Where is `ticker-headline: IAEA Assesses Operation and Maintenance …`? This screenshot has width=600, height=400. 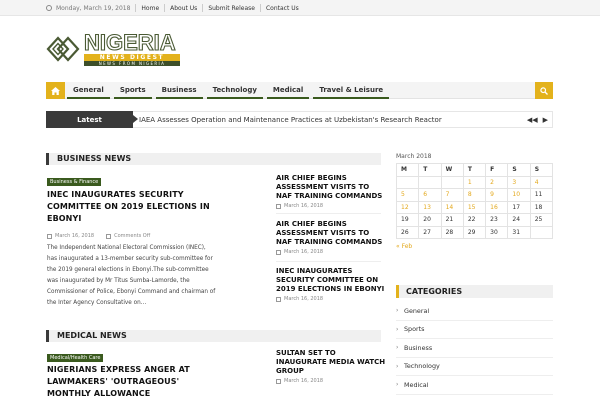 ticker-headline: IAEA Assesses Operation and Maintenance … is located at coordinates (290, 119).